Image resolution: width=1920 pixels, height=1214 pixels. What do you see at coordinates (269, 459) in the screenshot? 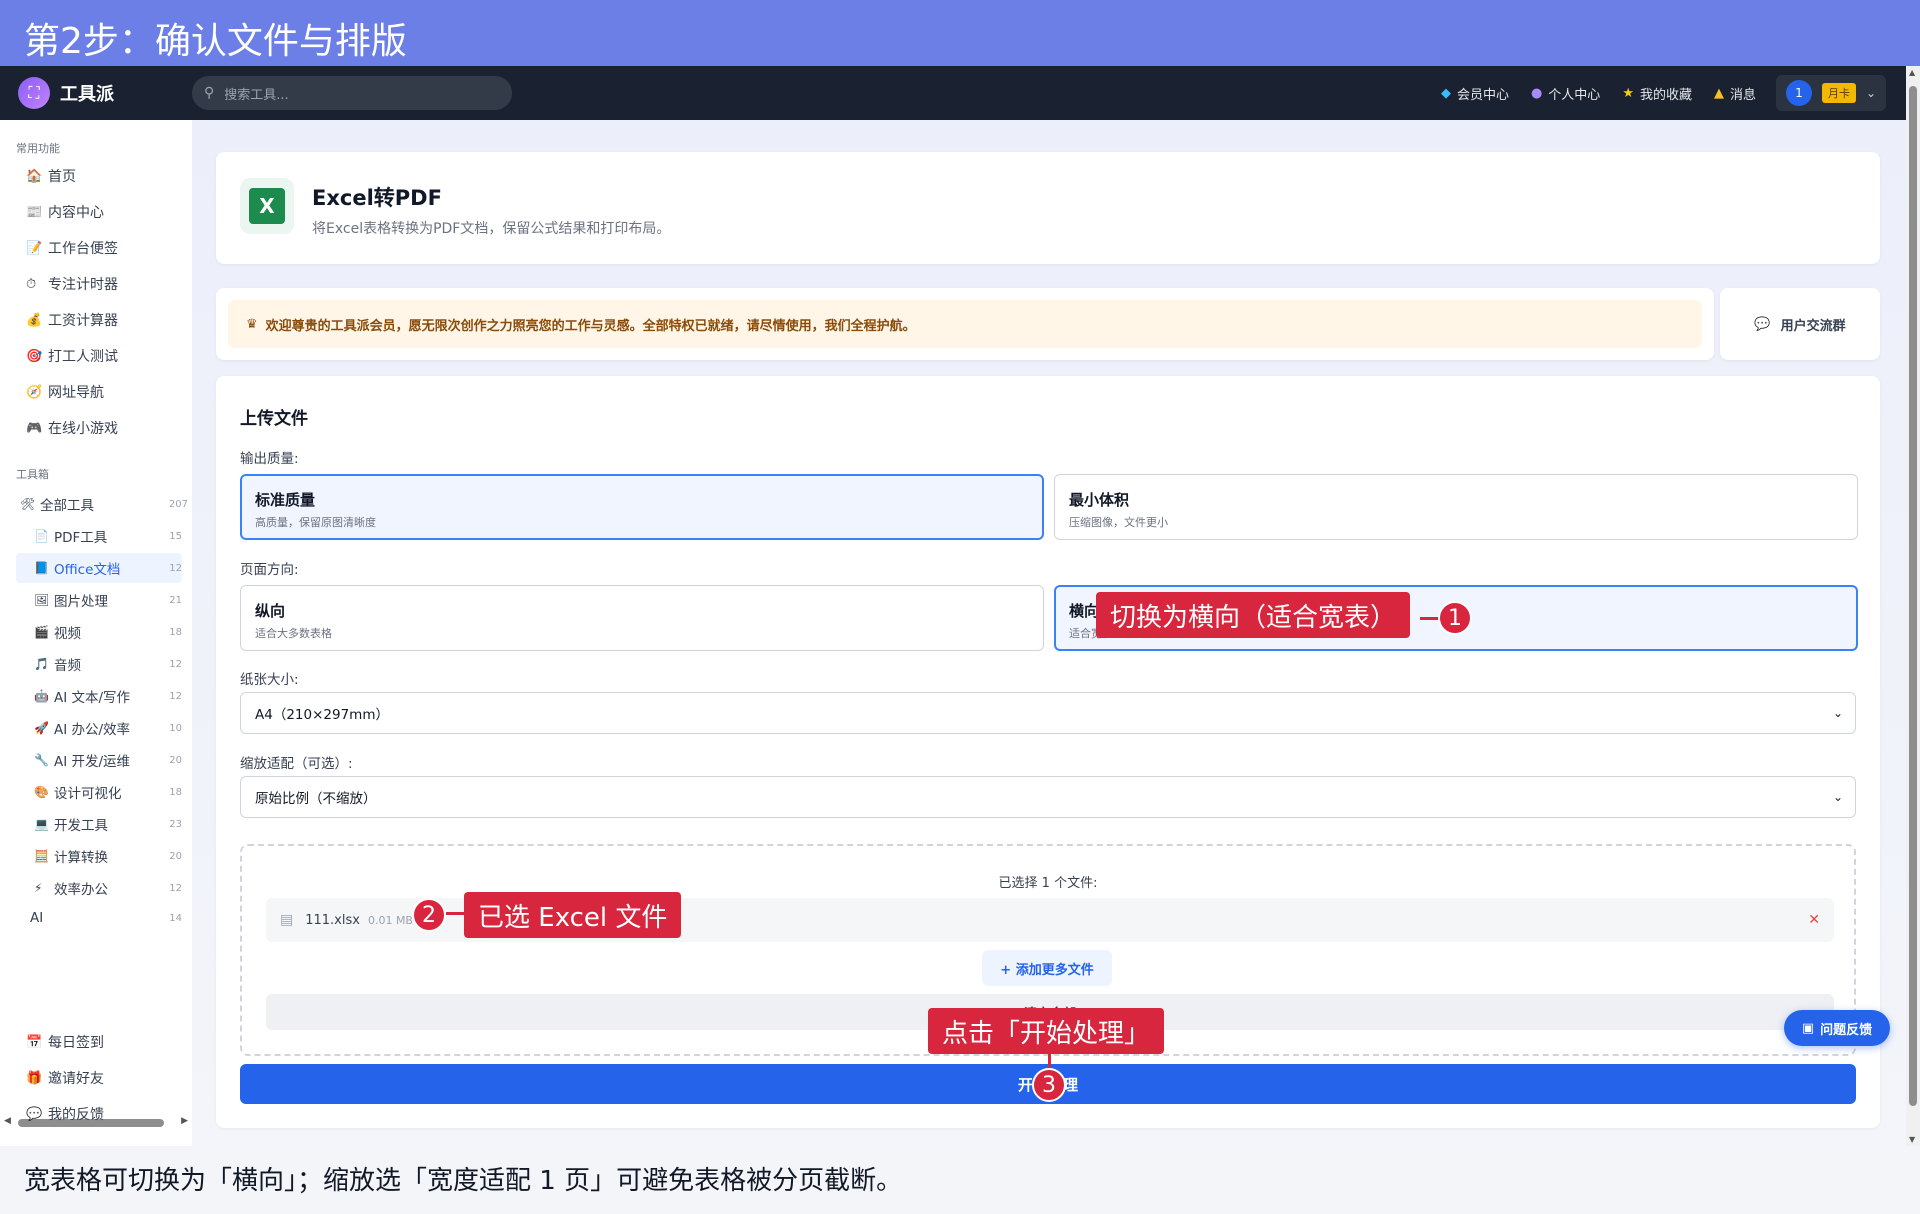
I see `quality-label: 输出质量:` at bounding box center [269, 459].